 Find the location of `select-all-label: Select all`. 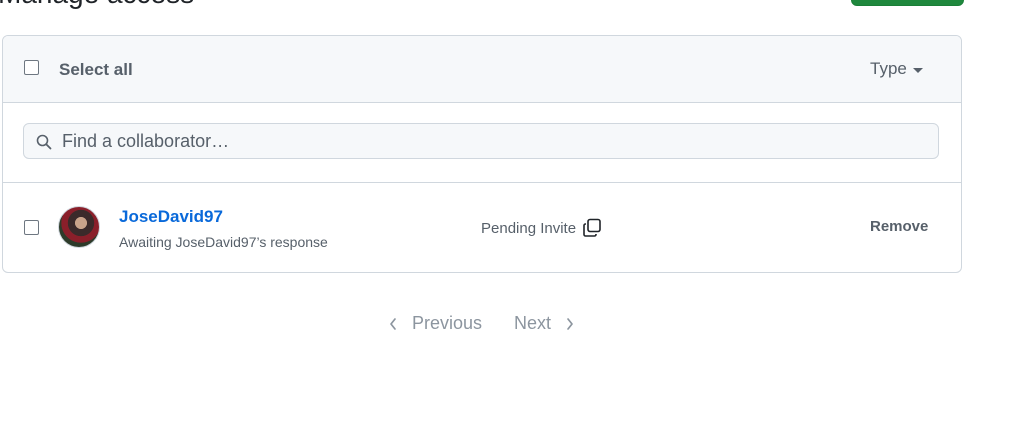

select-all-label: Select all is located at coordinates (96, 69).